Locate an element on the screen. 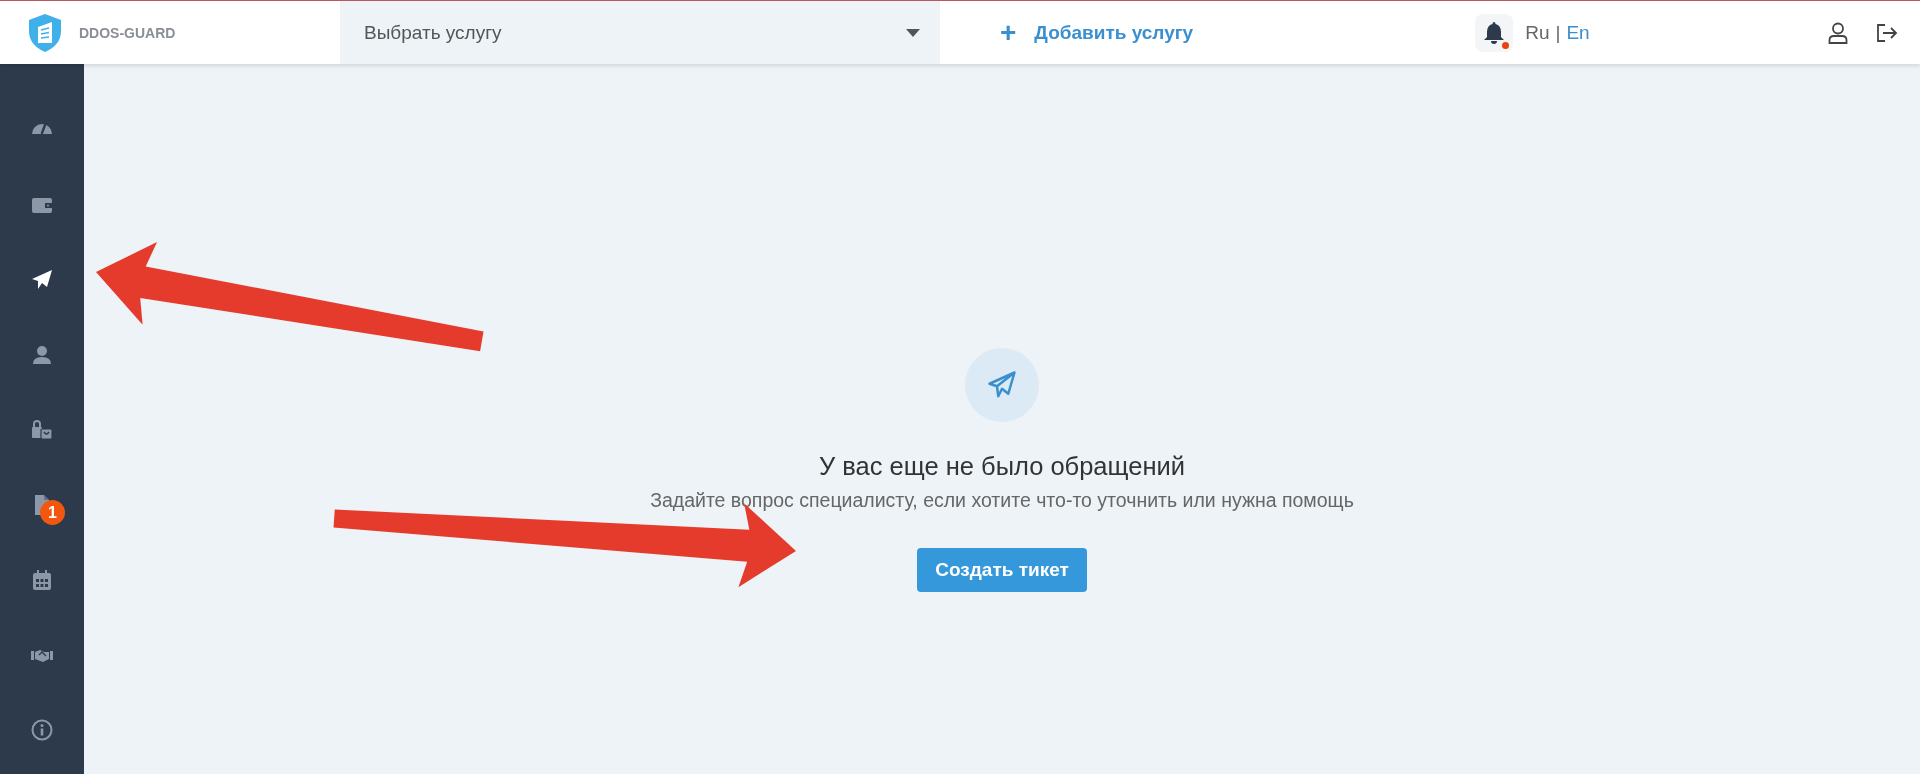  count-badge: 1 is located at coordinates (52, 512).